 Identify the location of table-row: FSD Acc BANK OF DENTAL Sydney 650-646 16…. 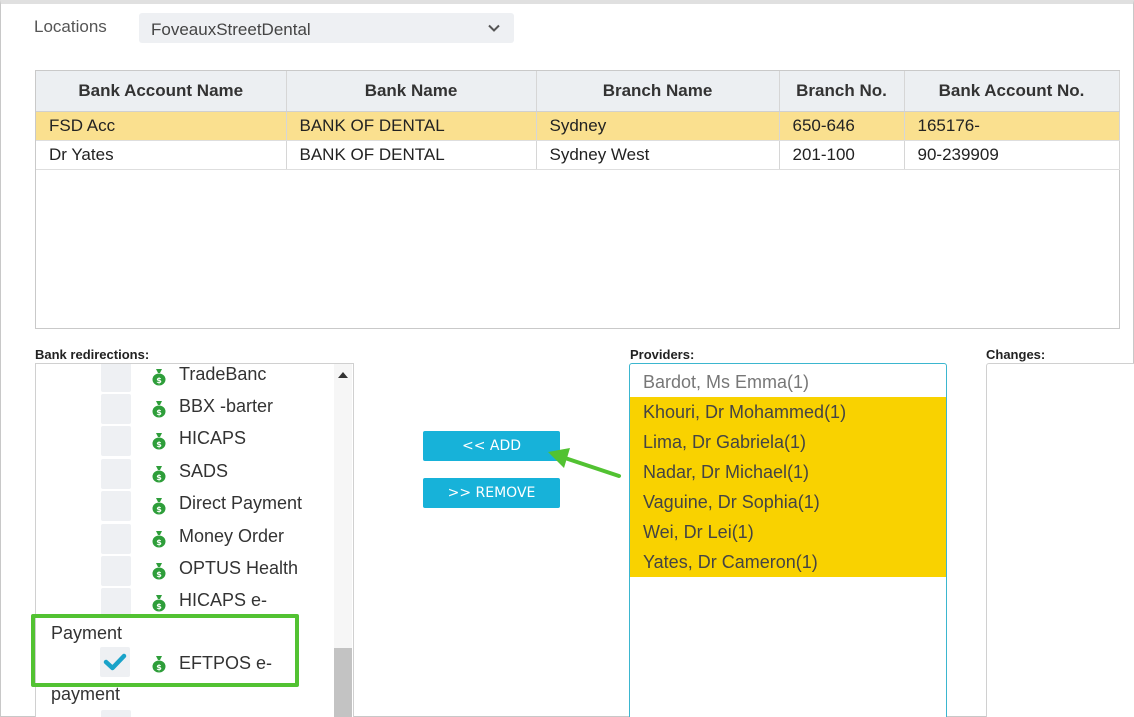
(578, 126).